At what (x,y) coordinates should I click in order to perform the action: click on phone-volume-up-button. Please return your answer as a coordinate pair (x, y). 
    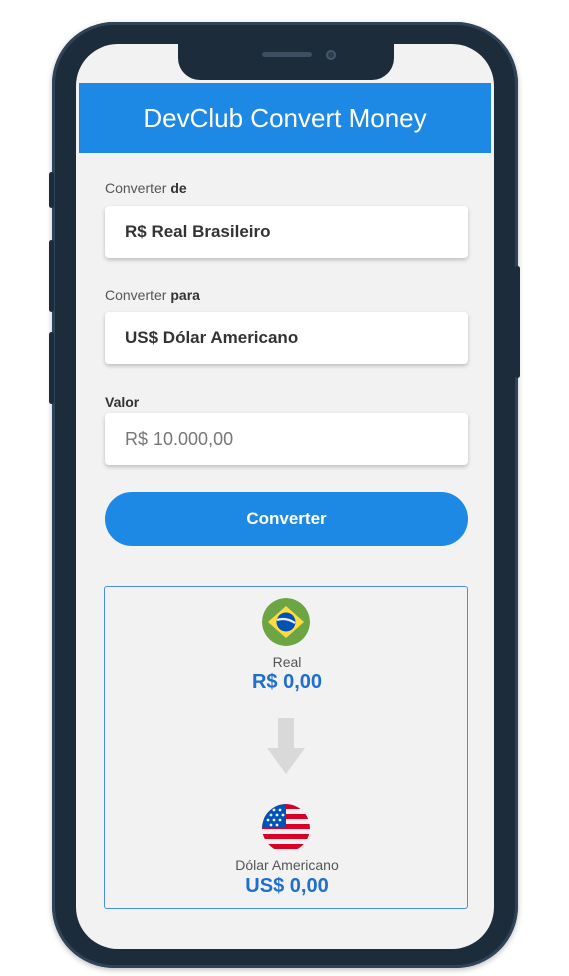
    Looking at the image, I should click on (51, 276).